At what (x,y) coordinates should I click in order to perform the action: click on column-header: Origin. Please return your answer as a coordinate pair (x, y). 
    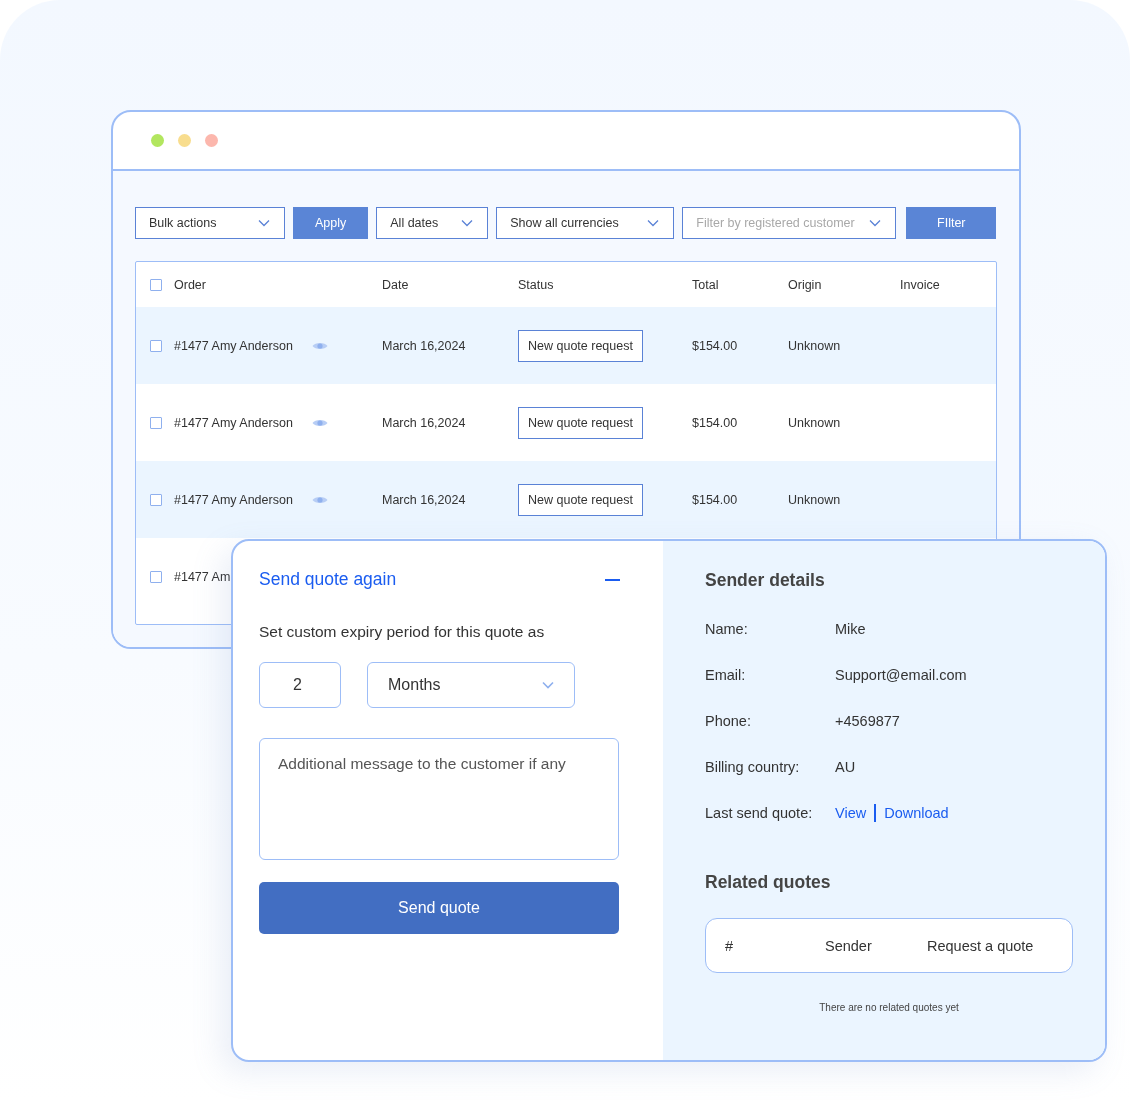
    Looking at the image, I should click on (805, 284).